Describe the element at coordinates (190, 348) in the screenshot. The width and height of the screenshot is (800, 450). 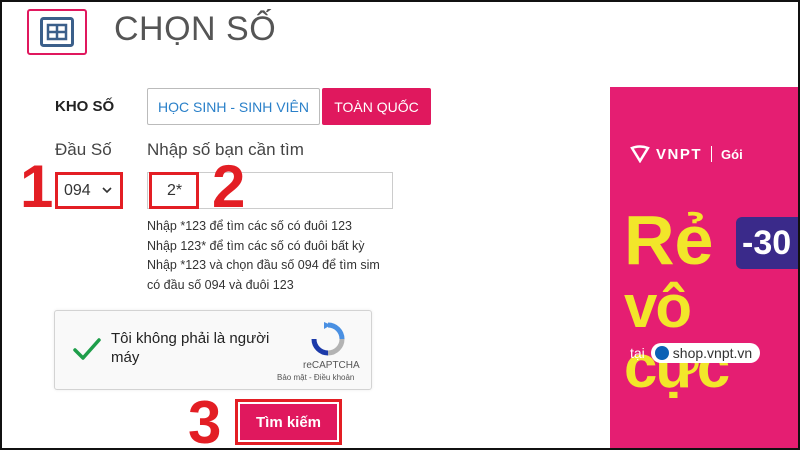
I see `recaptcha-label: Tôi không phải là người máy` at that location.